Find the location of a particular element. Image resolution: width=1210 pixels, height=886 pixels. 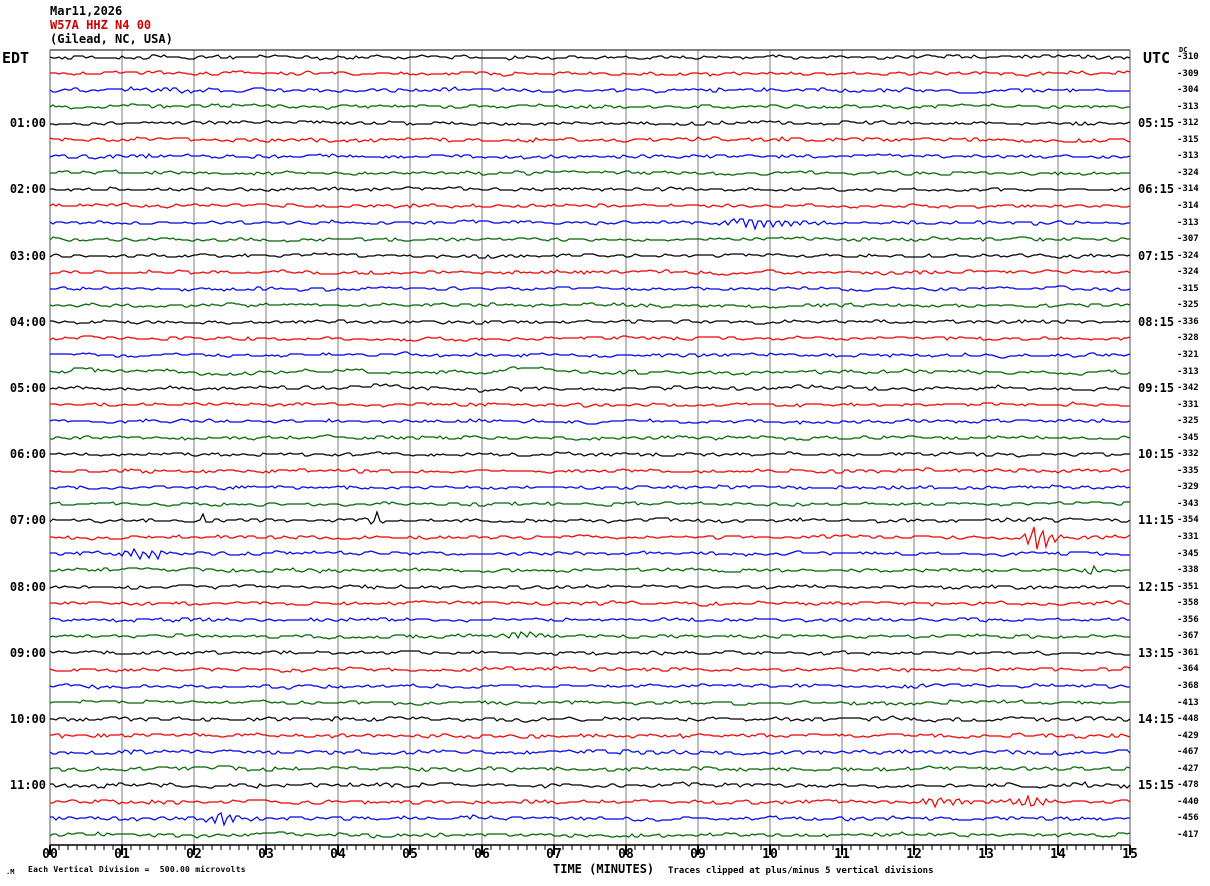

minute-tick-label: 08 is located at coordinates (626, 854).